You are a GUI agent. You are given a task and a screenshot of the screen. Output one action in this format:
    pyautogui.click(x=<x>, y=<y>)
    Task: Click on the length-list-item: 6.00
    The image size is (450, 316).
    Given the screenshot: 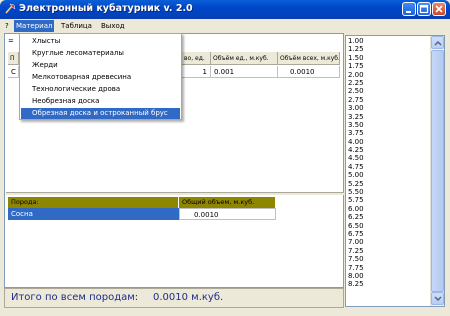 What is the action you would take?
    pyautogui.click(x=389, y=209)
    